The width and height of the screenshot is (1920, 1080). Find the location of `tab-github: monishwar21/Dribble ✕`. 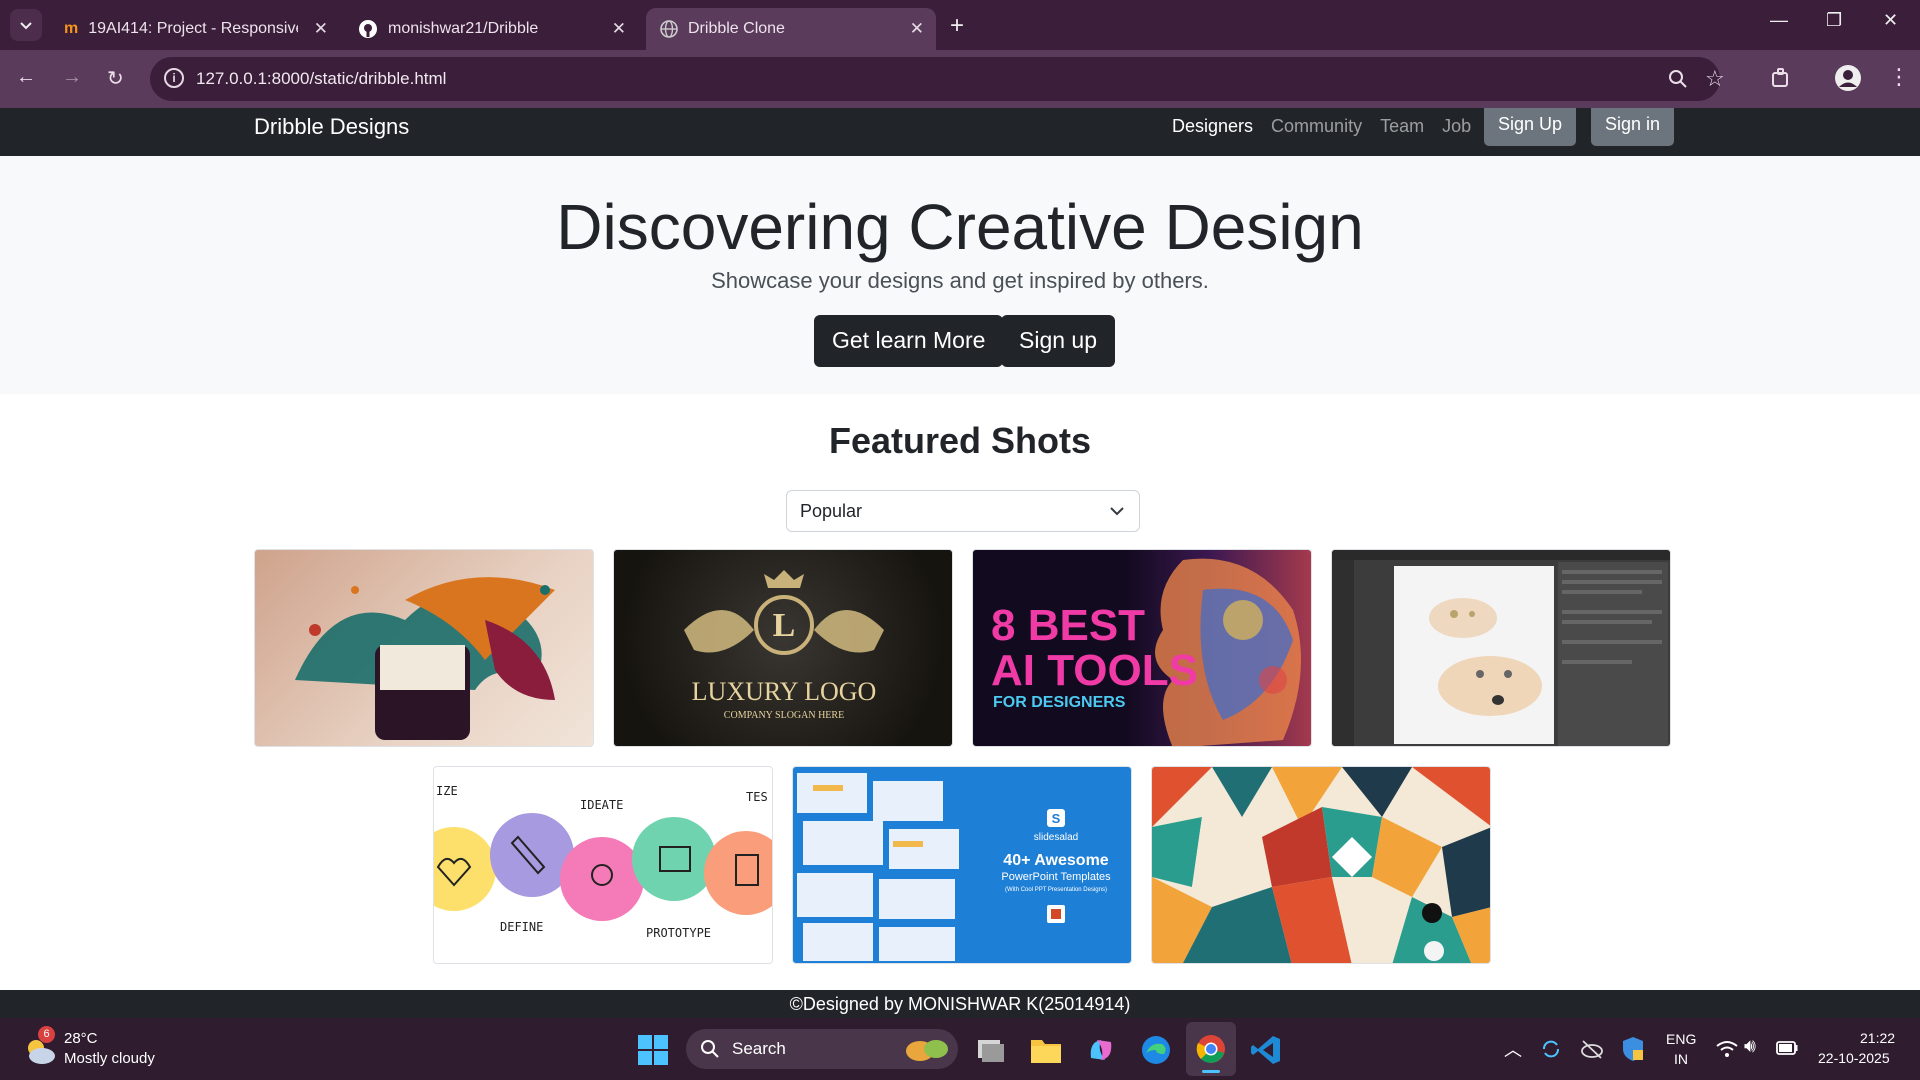

tab-github: monishwar21/Dribble ✕ is located at coordinates (491, 29).